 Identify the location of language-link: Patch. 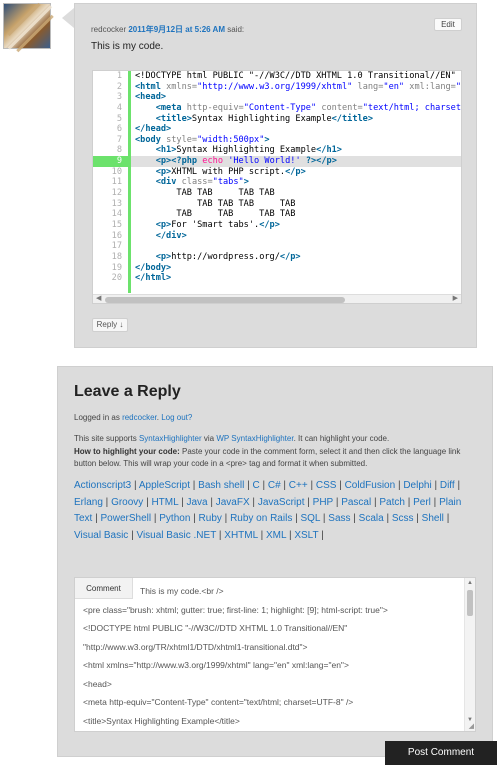
(392, 502).